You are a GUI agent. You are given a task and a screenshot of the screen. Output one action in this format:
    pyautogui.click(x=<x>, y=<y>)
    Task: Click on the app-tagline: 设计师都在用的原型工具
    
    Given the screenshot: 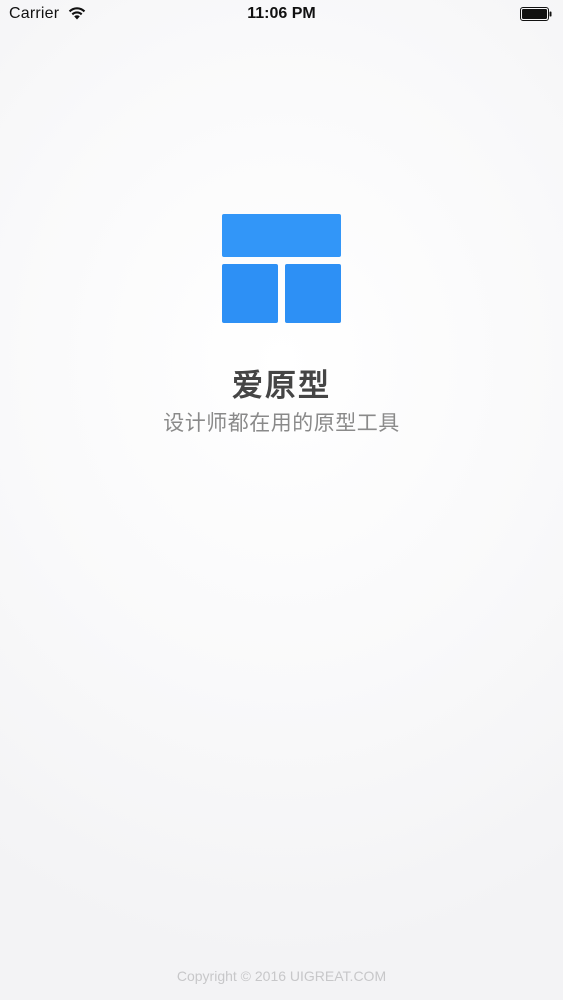 What is the action you would take?
    pyautogui.click(x=281, y=423)
    